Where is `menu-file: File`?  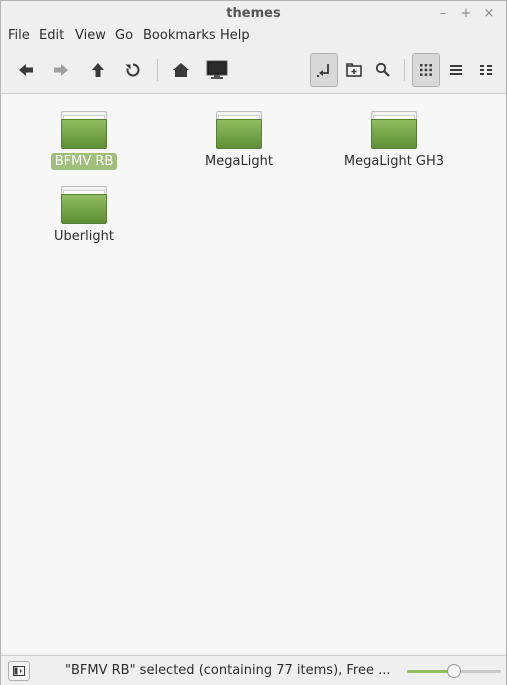
menu-file: File is located at coordinates (19, 35).